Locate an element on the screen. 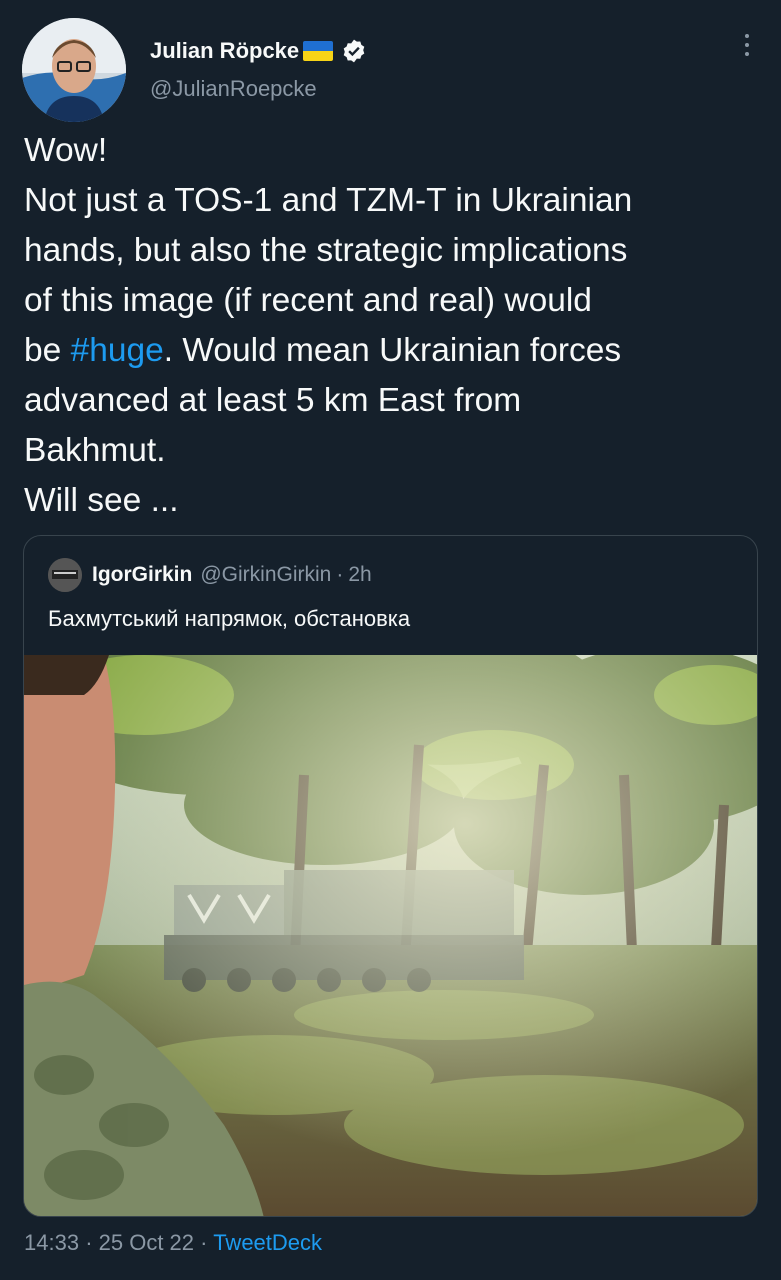  tweet-line: Bakhmut. is located at coordinates (95, 450).